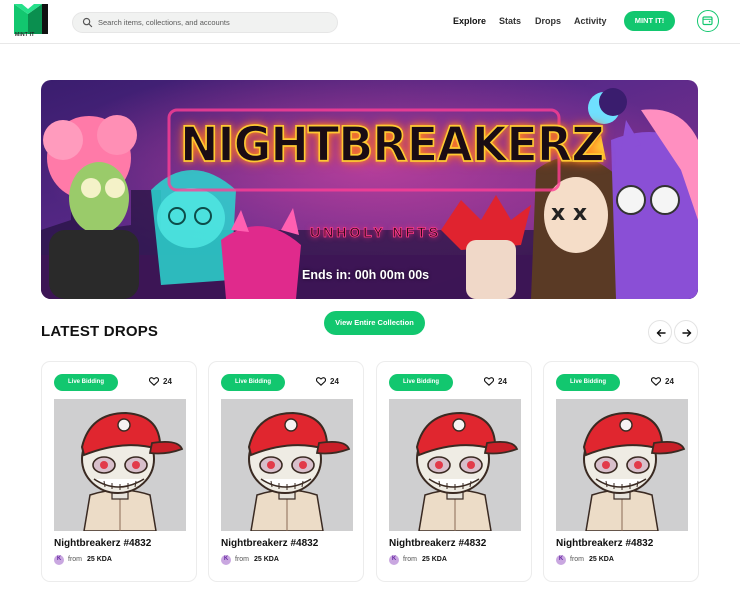 This screenshot has width=740, height=608. What do you see at coordinates (25, 35) in the screenshot?
I see `logo-text: MINT IT` at bounding box center [25, 35].